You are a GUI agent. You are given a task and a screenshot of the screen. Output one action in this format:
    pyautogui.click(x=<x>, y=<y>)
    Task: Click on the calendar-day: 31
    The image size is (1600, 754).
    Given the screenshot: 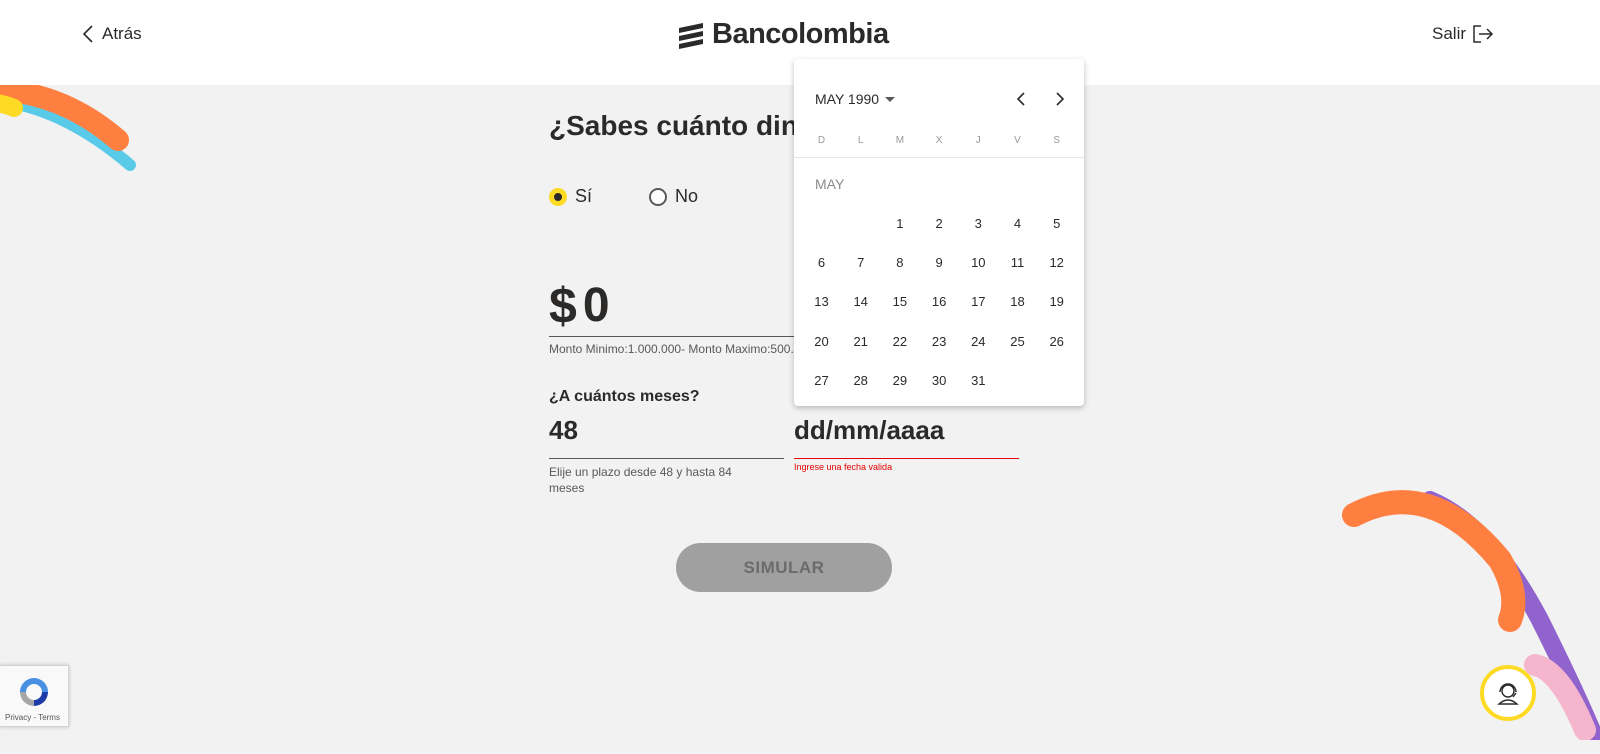 What is the action you would take?
    pyautogui.click(x=978, y=381)
    